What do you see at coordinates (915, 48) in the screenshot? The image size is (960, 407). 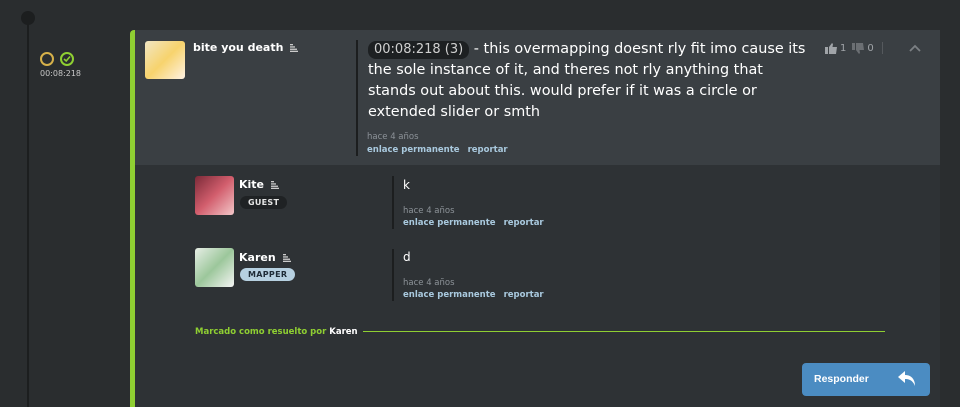 I see `chevron-up-icon` at bounding box center [915, 48].